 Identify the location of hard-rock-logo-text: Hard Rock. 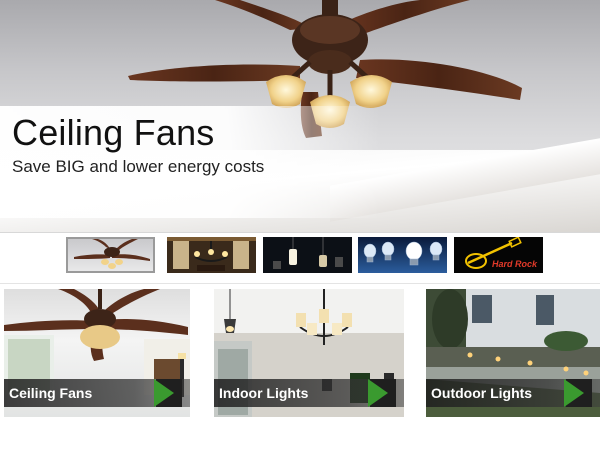
(515, 264).